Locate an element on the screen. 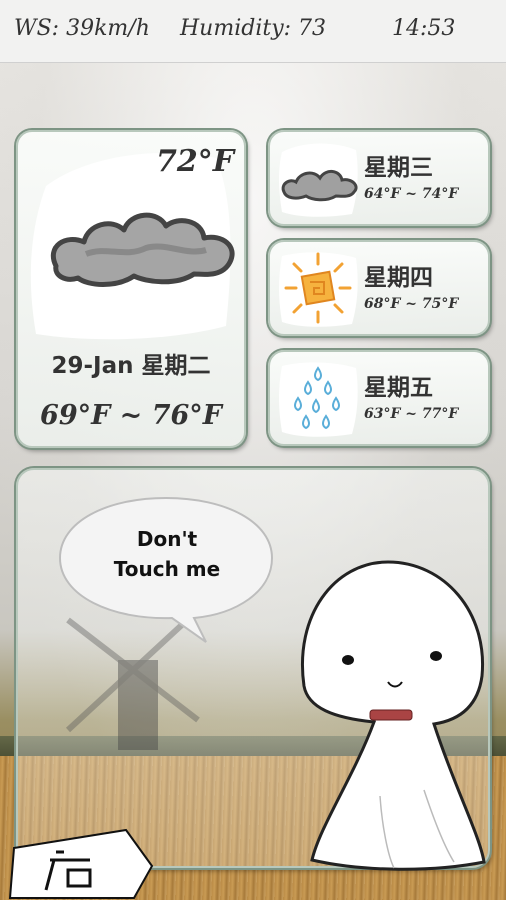 The width and height of the screenshot is (506, 900). forecast-temp-range: 64°F ~ 74°F is located at coordinates (411, 194).